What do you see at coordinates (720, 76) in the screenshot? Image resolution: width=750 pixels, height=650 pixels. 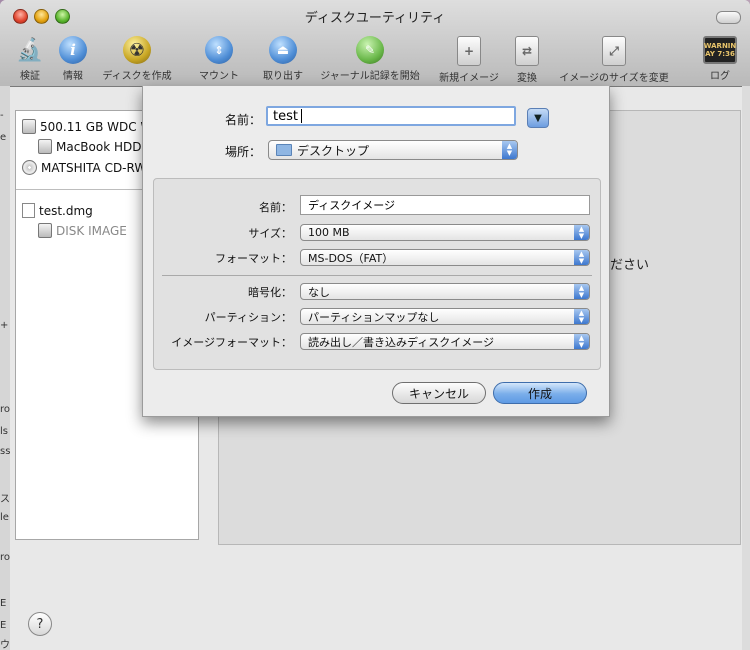 I see `log-label: ログ` at bounding box center [720, 76].